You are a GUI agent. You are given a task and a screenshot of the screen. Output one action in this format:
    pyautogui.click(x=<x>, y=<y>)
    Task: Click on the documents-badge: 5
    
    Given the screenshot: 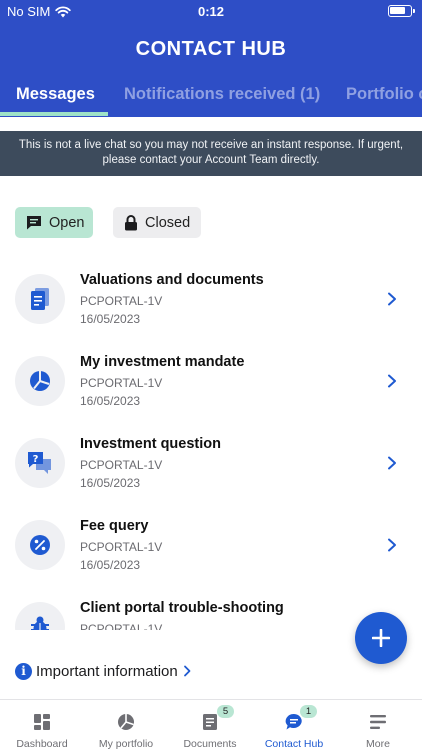 What is the action you would take?
    pyautogui.click(x=225, y=711)
    